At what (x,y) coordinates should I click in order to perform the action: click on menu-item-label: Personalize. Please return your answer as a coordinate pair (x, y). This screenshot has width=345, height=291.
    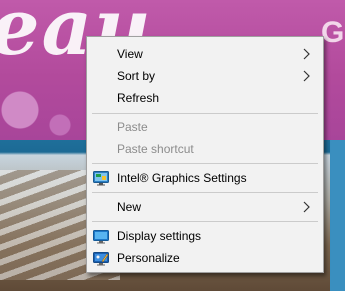
    Looking at the image, I should click on (148, 258).